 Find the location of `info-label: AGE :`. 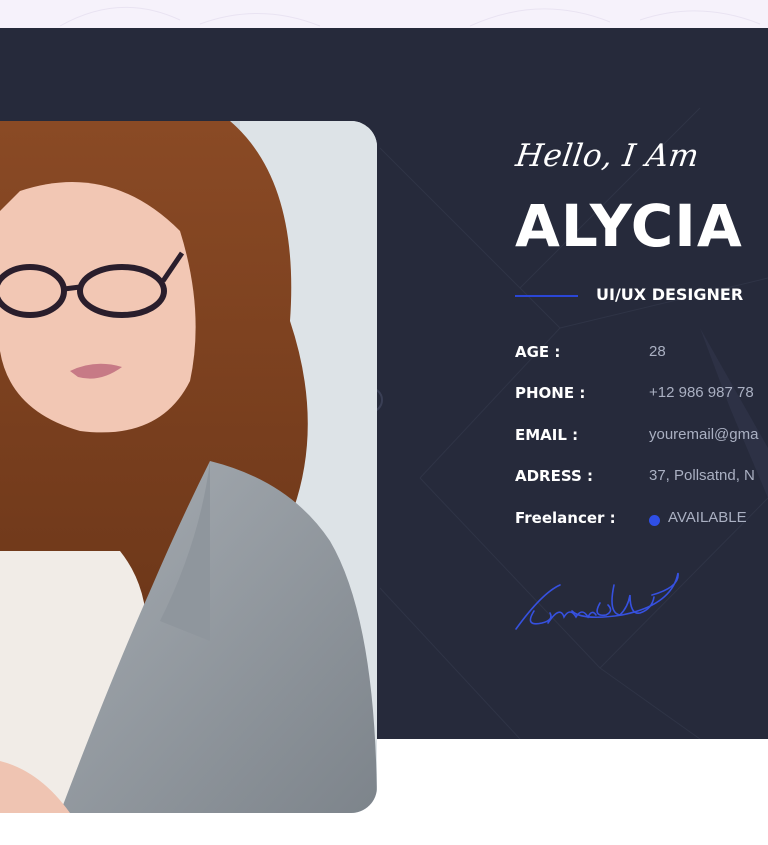

info-label: AGE : is located at coordinates (538, 352).